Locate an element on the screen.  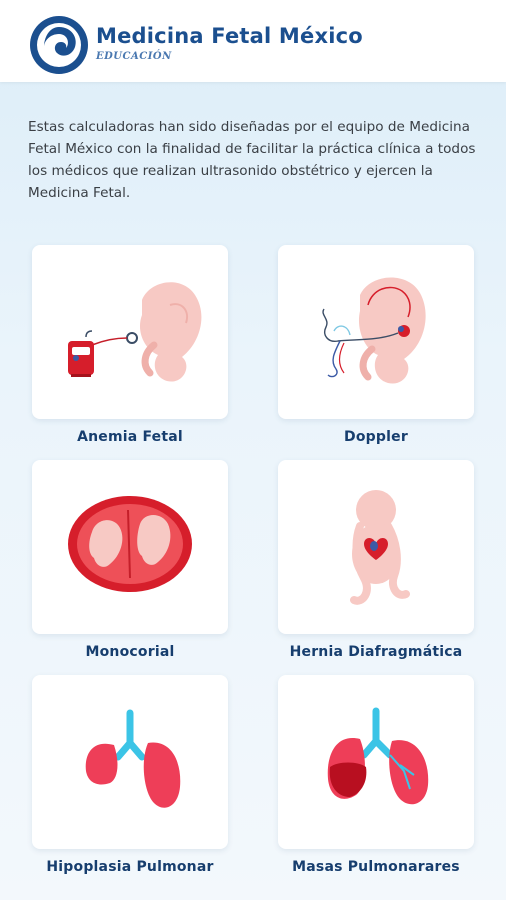
calculator-label-doppler: Doppler is located at coordinates (376, 437).